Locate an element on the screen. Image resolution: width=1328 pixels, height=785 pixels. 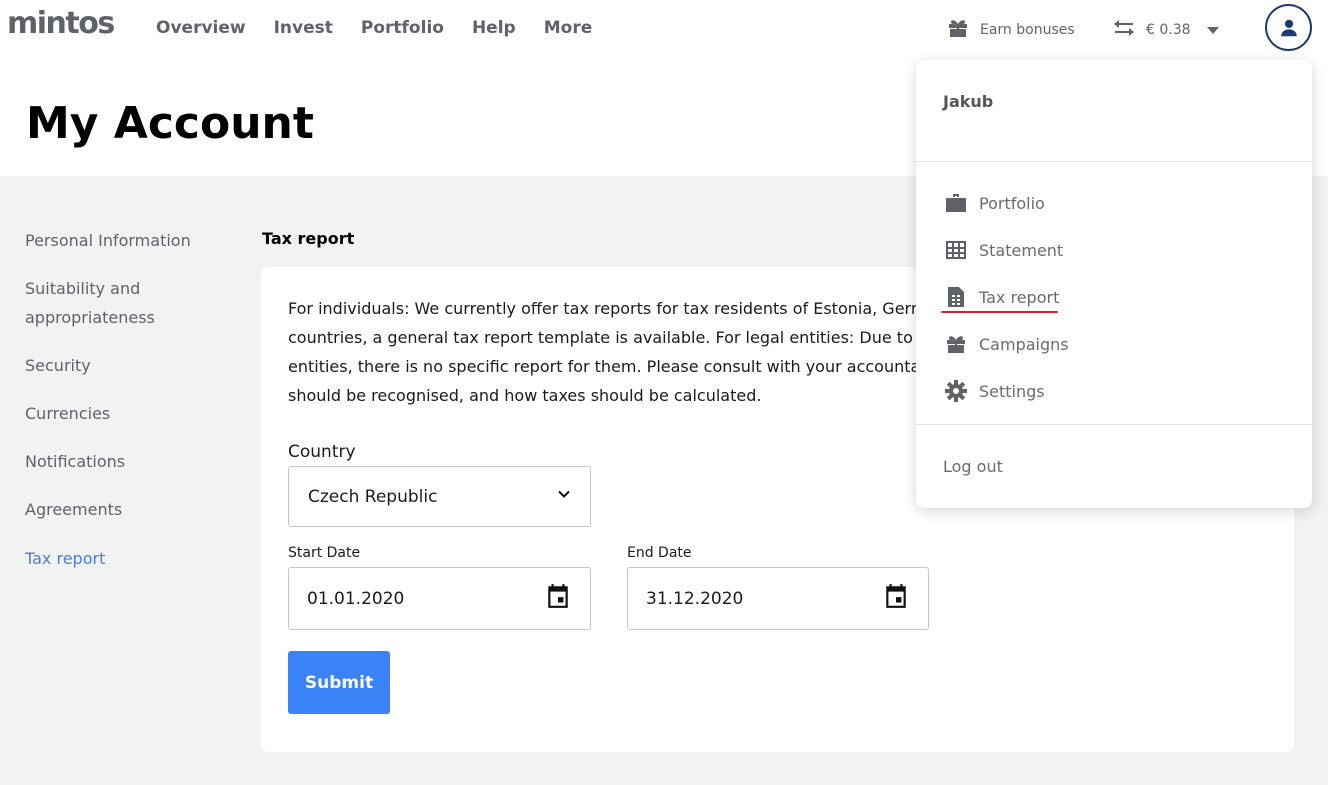
dropdown-username: Jakub is located at coordinates (968, 101).